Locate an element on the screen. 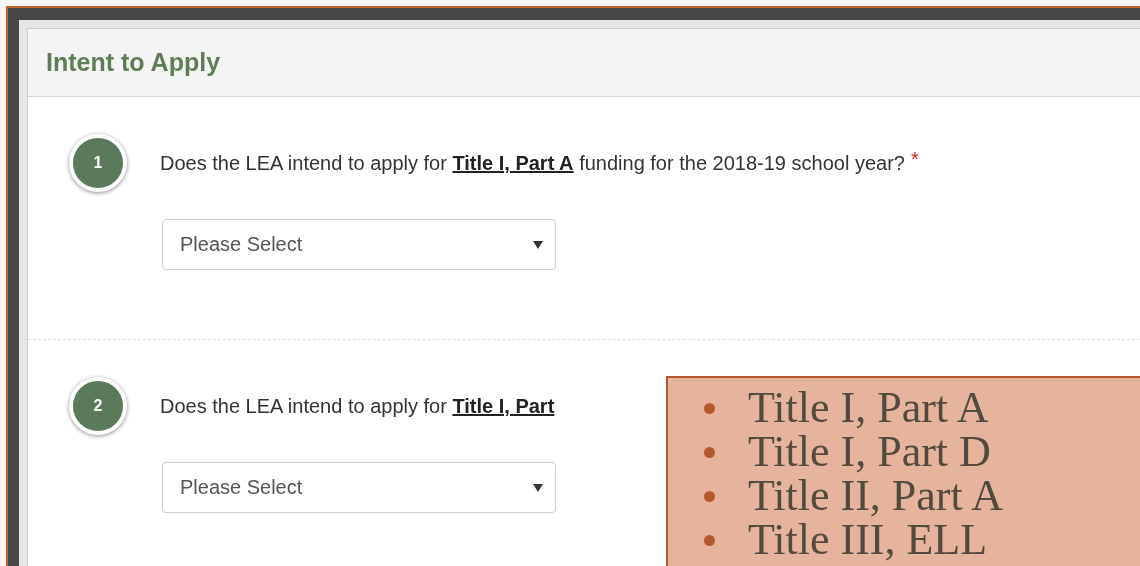 The image size is (1140, 566). list-item: Title I, Part D is located at coordinates (869, 452).